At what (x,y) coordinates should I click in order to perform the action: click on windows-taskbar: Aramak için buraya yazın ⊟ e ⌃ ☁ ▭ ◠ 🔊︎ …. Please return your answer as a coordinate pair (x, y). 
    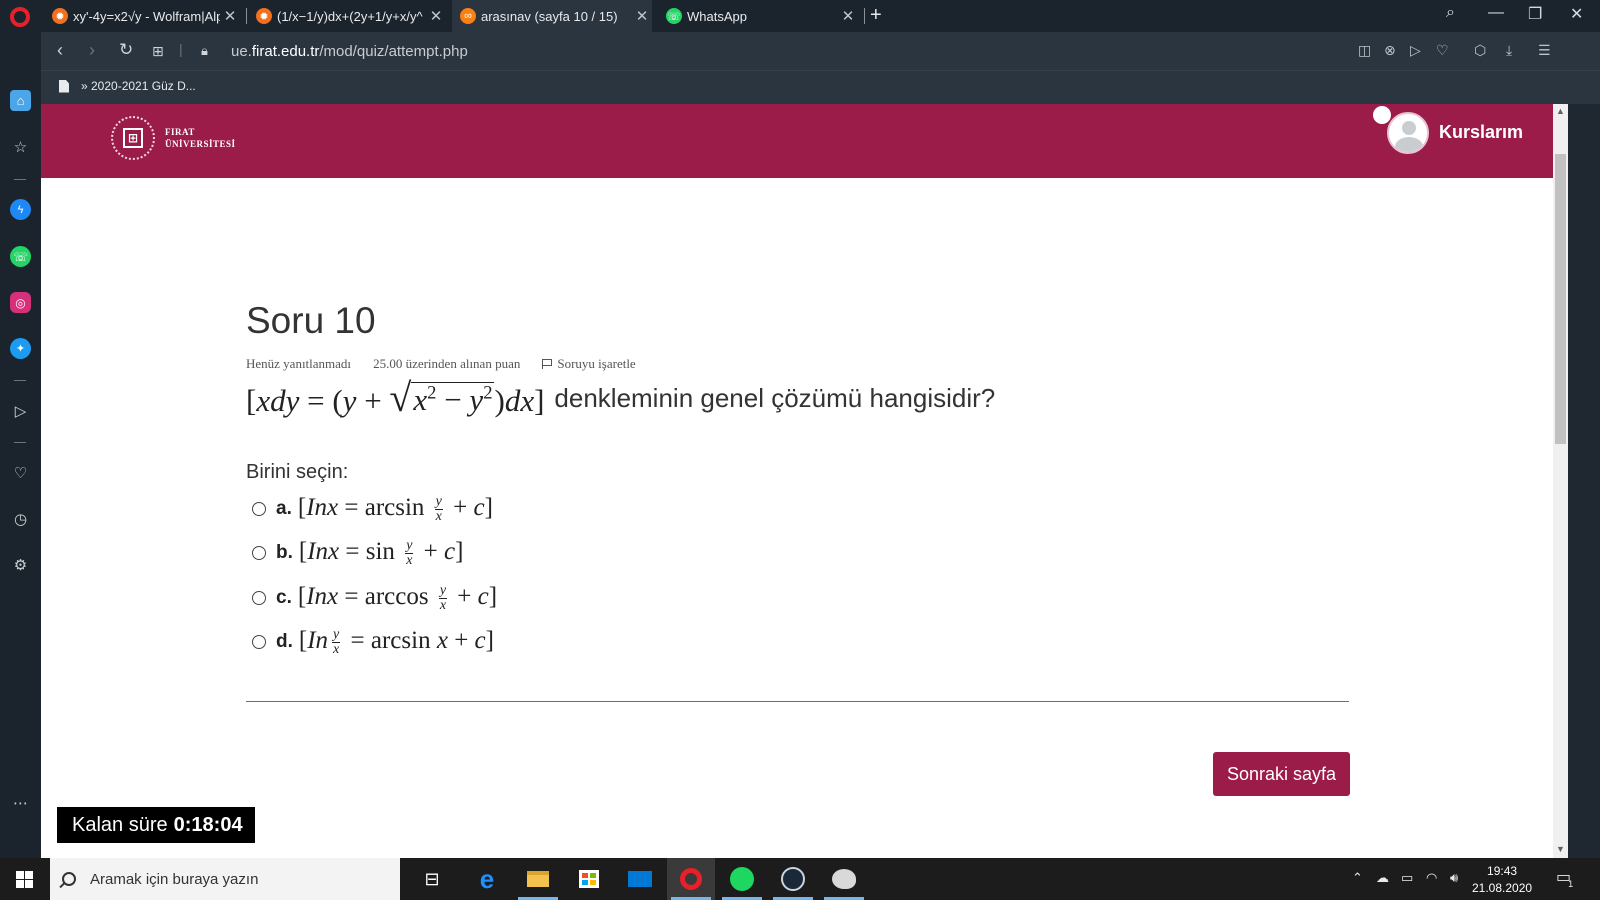
    Looking at the image, I should click on (800, 879).